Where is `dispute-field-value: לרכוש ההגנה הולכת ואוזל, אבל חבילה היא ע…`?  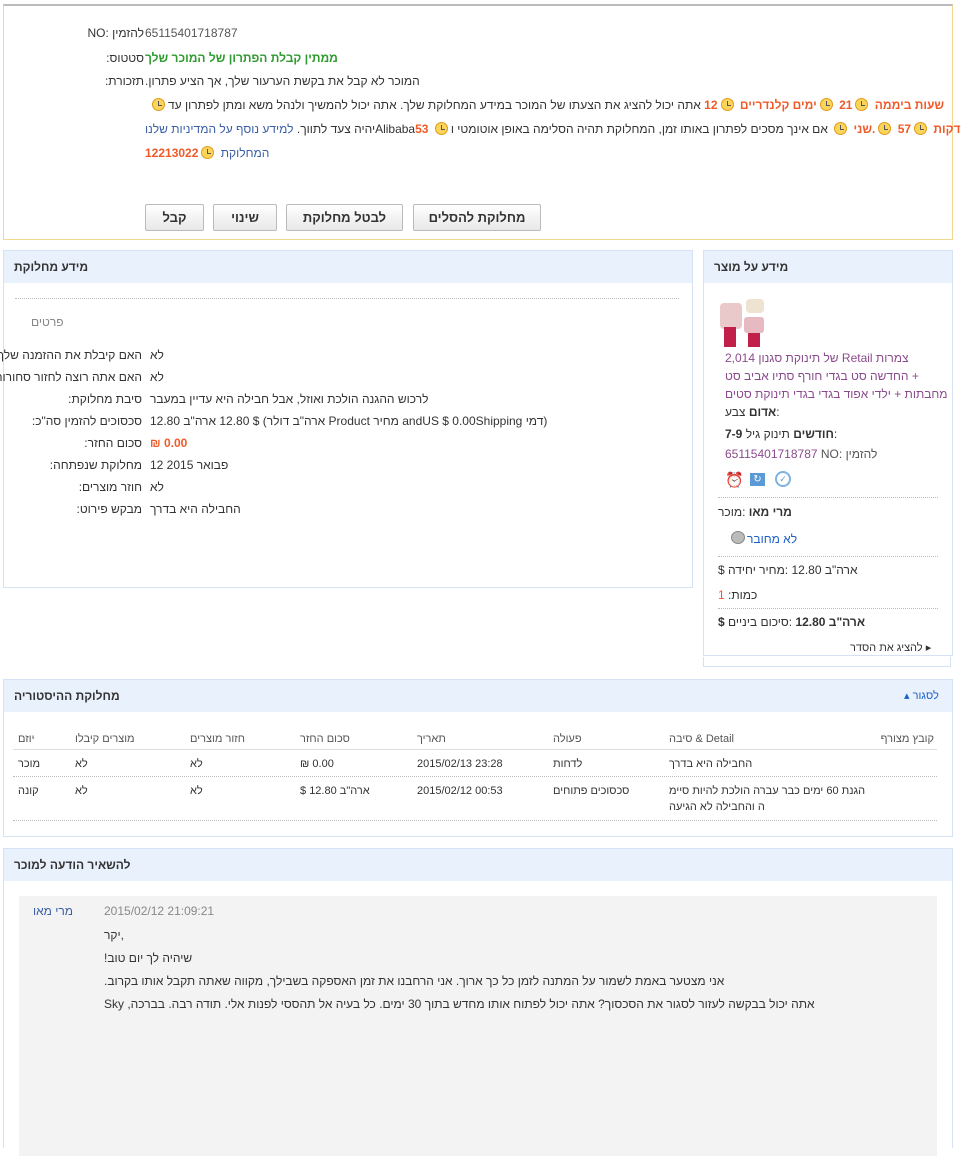
dispute-field-value: לרכוש ההגנה הולכת ואוזל, אבל חבילה היא ע… is located at coordinates (289, 399).